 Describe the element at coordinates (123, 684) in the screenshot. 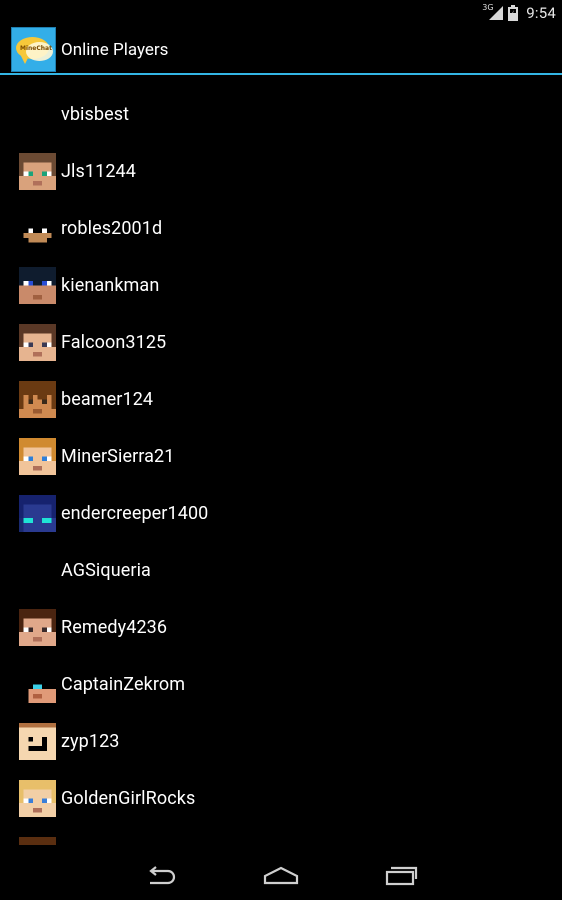

I see `player-name: CaptainZekrom` at that location.